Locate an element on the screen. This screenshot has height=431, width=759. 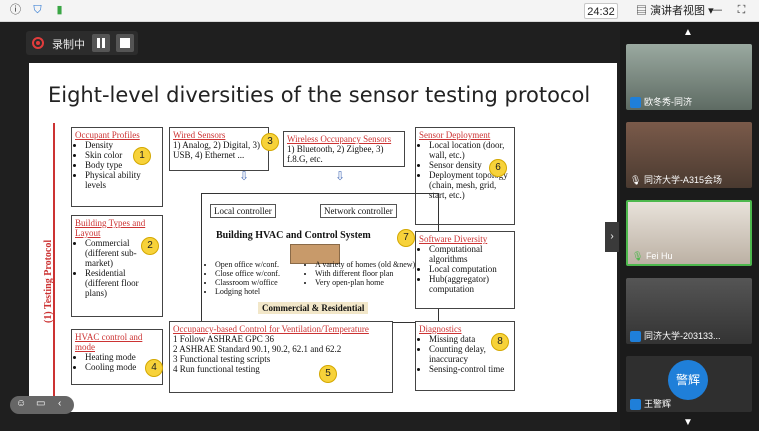
local-controller-box: Local controller is located at coordinates (243, 211).